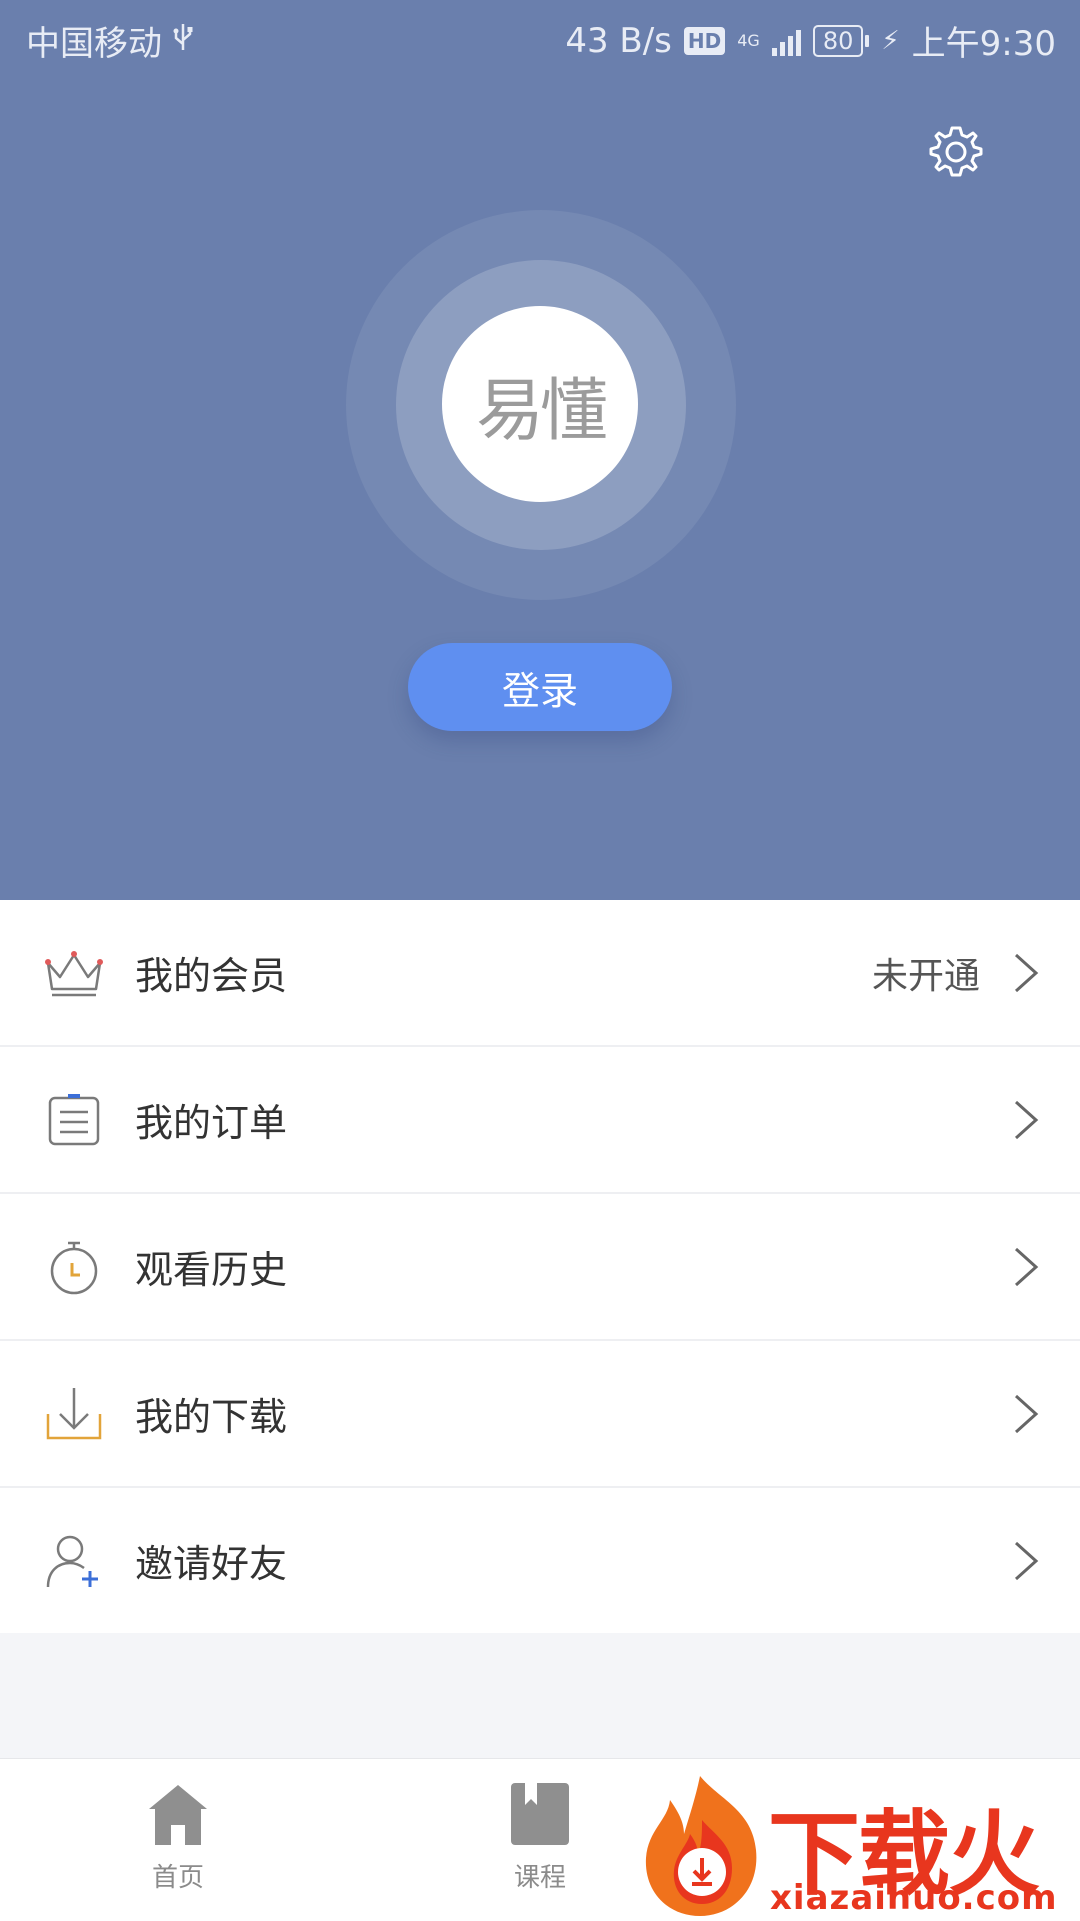 This screenshot has width=1080, height=1921. What do you see at coordinates (786, 41) in the screenshot?
I see `signal-icon` at bounding box center [786, 41].